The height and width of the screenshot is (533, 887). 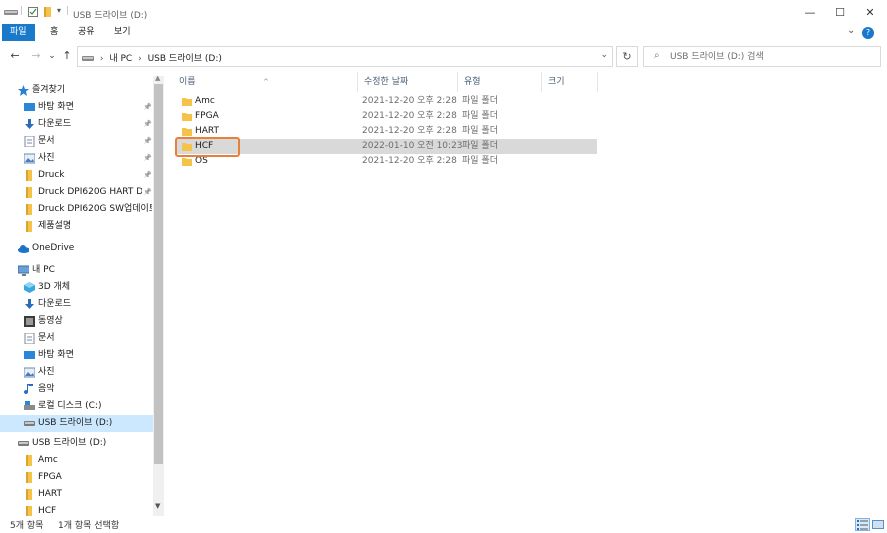 What do you see at coordinates (878, 524) in the screenshot?
I see `large-icons-view-button` at bounding box center [878, 524].